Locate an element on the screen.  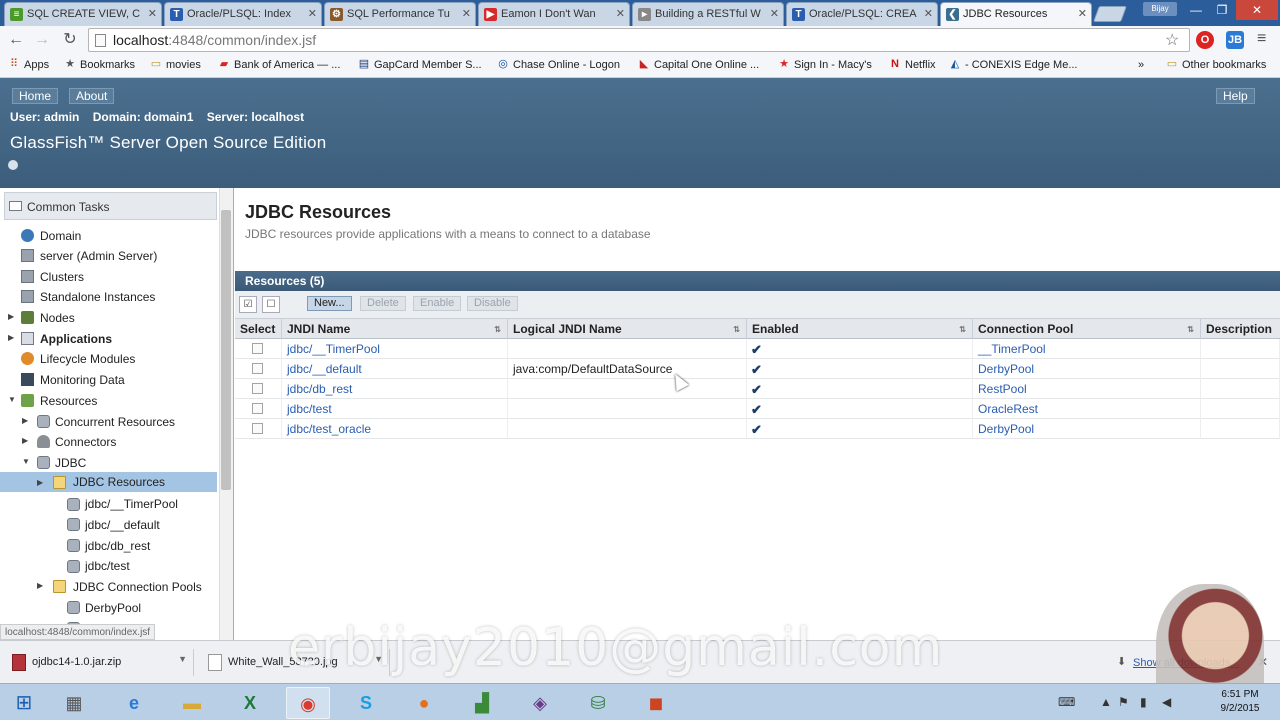
nav-item-lifecycle-modules: Lifecycle Modules is located at coordinates (87, 359).